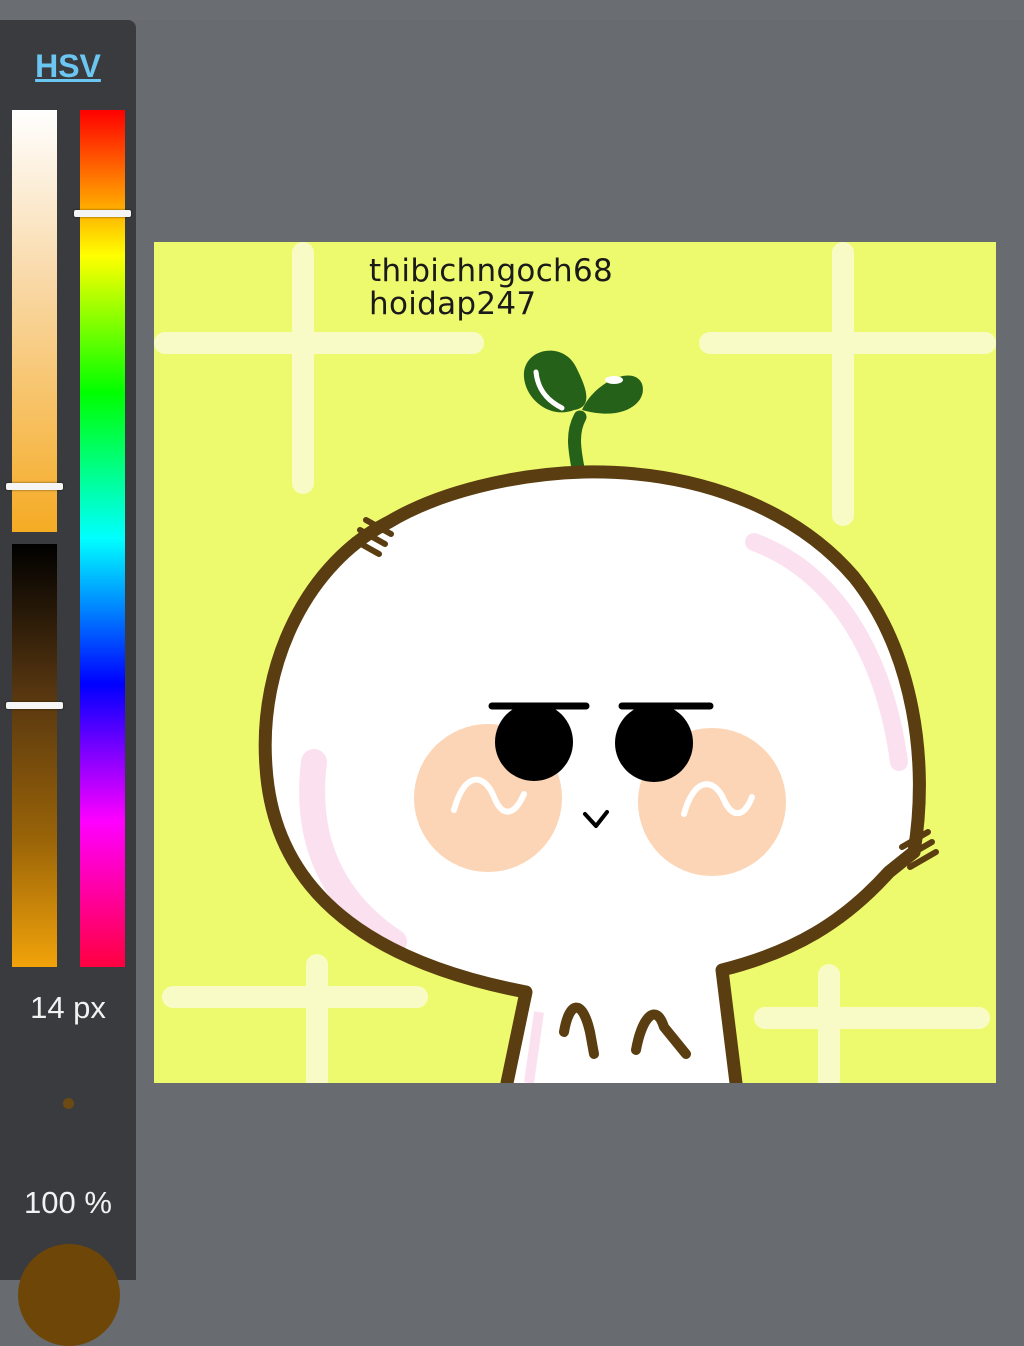 This screenshot has width=1024, height=1346. I want to click on current-color-swatch, so click(69, 1295).